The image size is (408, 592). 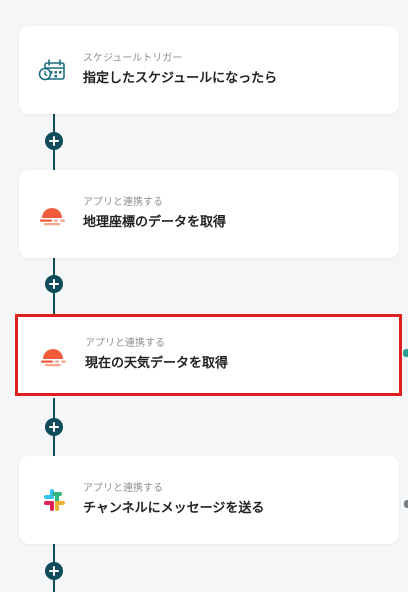 I want to click on step-title: 現在の天気データを取得, so click(x=157, y=363).